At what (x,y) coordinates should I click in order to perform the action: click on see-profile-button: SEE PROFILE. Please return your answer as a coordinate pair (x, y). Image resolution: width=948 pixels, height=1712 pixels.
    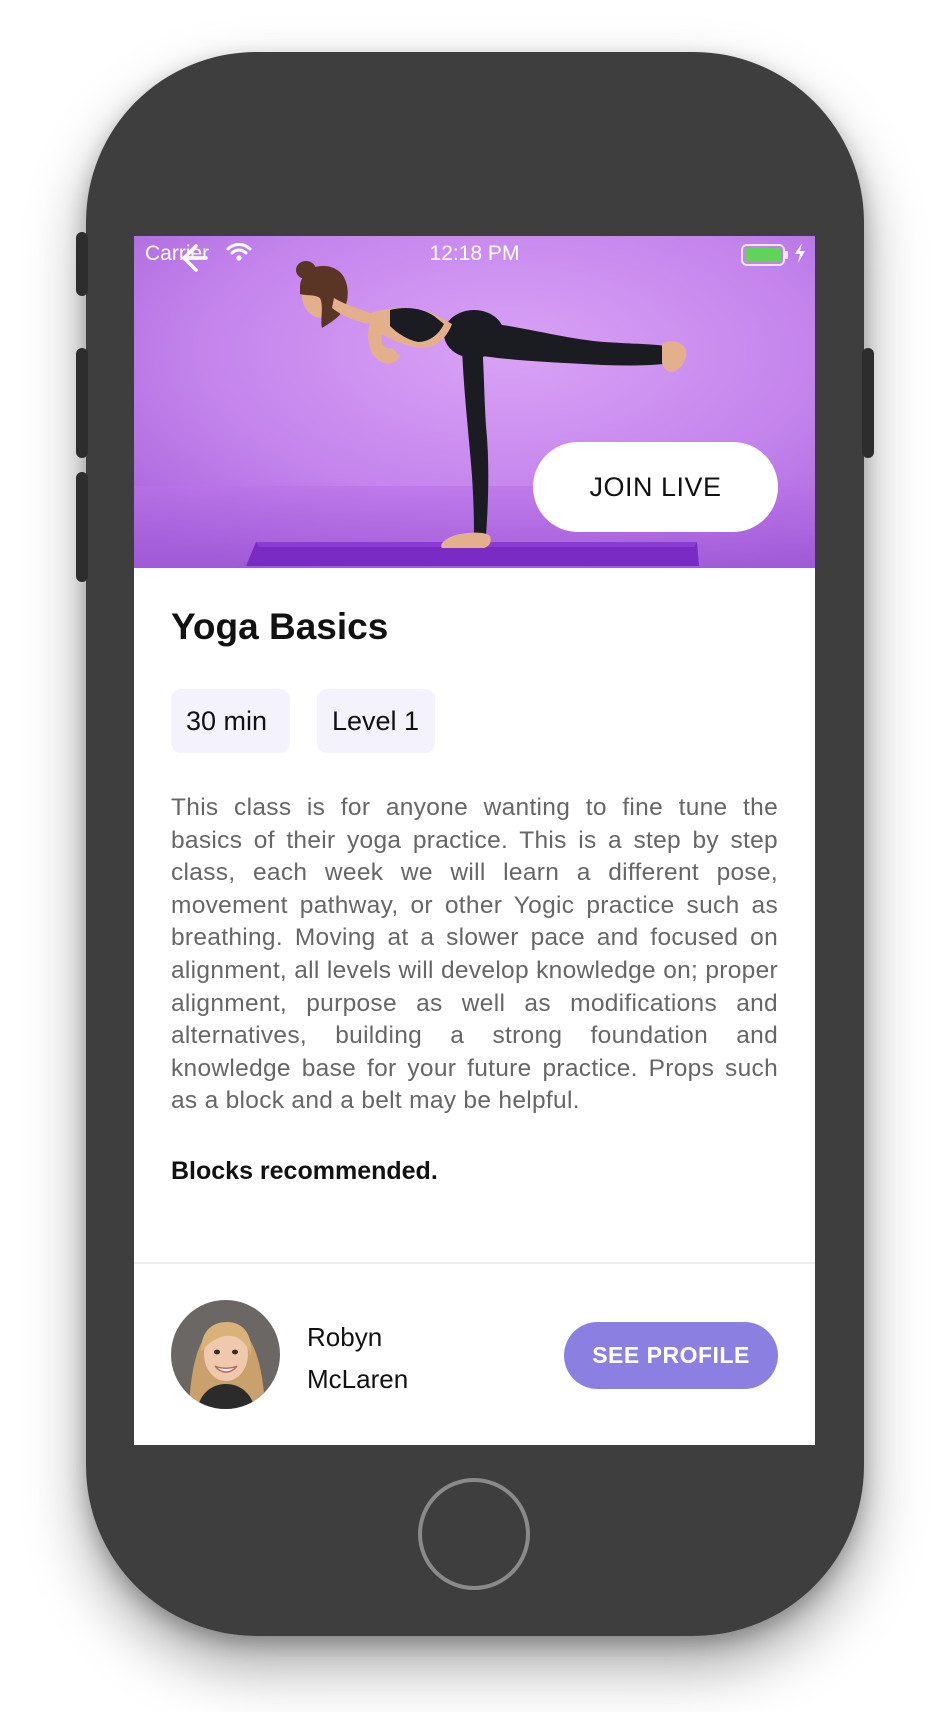
    Looking at the image, I should click on (671, 1355).